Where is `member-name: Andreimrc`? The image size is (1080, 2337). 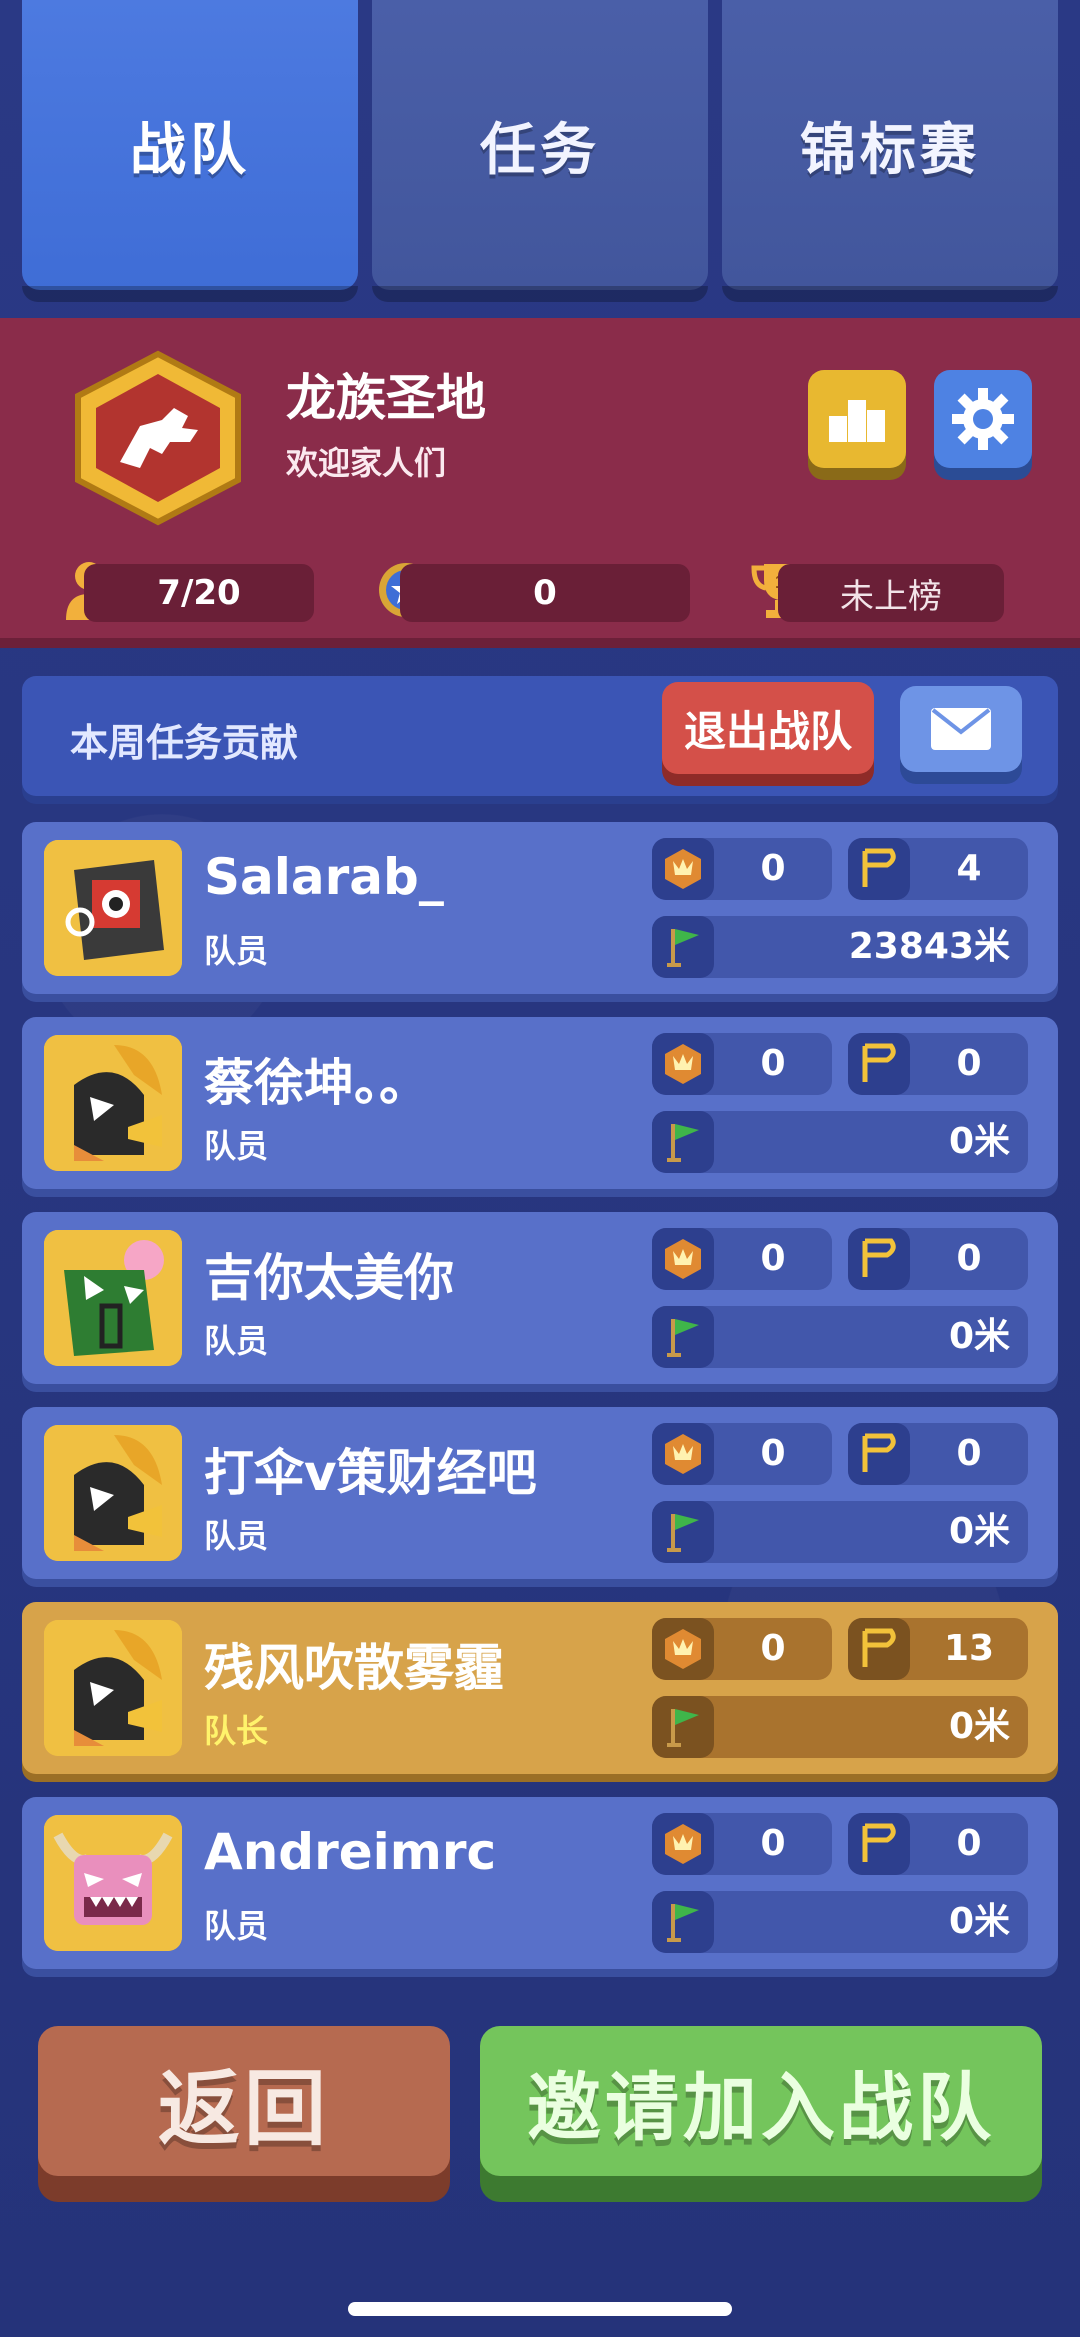
member-name: Andreimrc is located at coordinates (350, 1852).